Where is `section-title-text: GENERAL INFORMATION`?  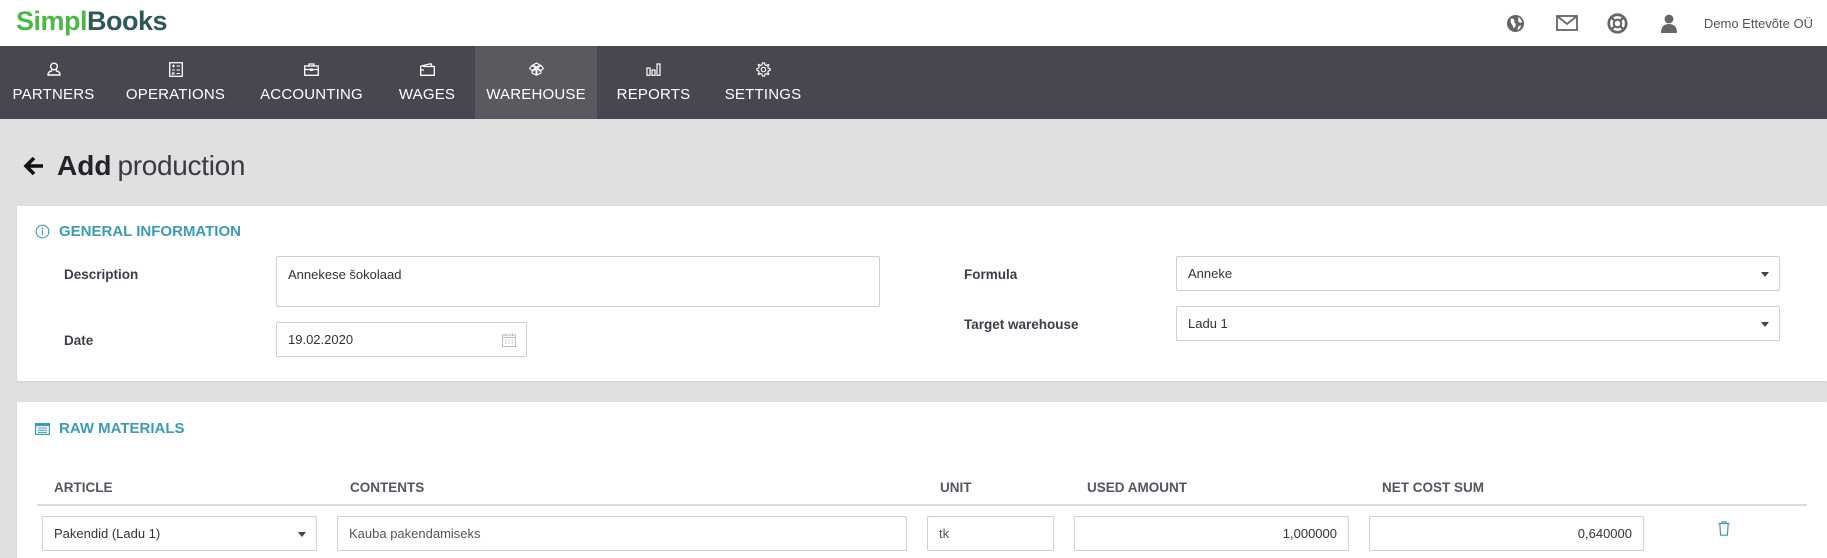 section-title-text: GENERAL INFORMATION is located at coordinates (150, 231).